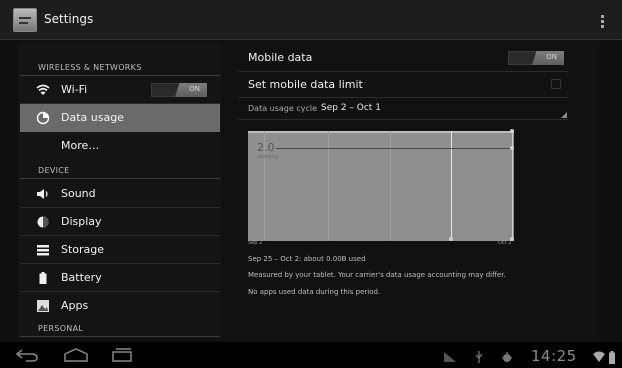  Describe the element at coordinates (554, 356) in the screenshot. I see `status-clock: 14:25` at that location.